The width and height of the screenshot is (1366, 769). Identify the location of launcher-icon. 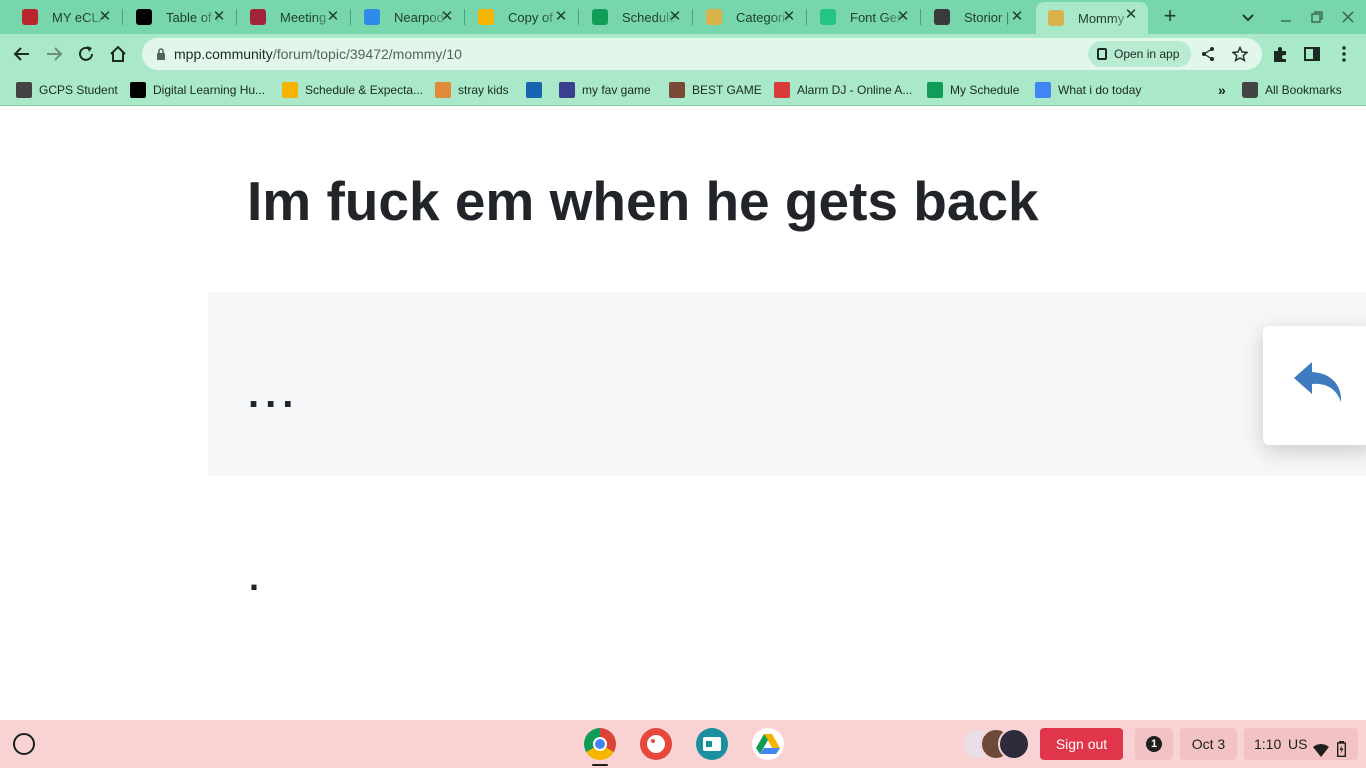
(24, 744).